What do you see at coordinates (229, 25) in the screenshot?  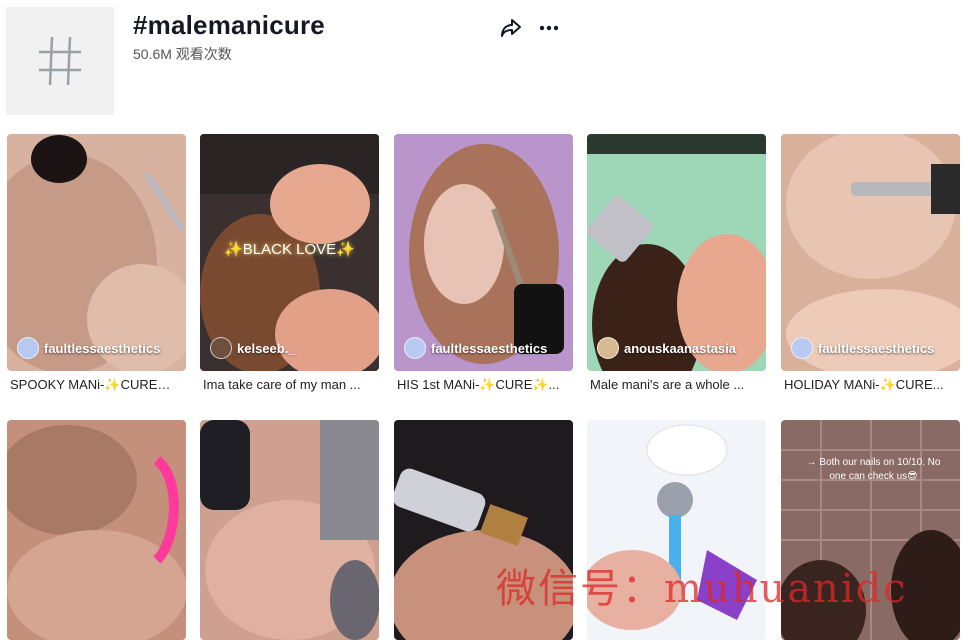 I see `hashtag-title: #malemanicure` at bounding box center [229, 25].